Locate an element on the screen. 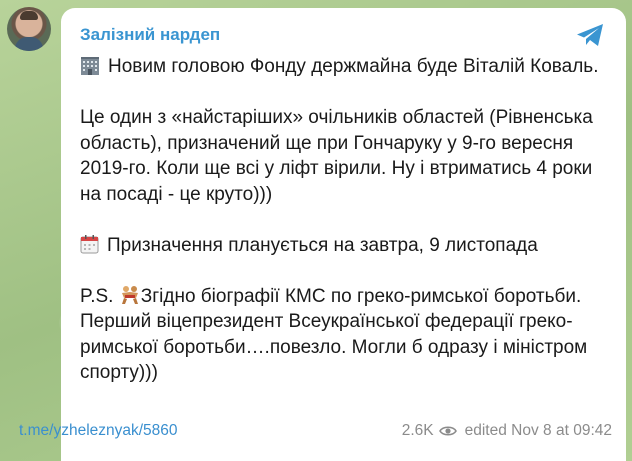 Image resolution: width=632 pixels, height=461 pixels. avatar-shirt is located at coordinates (29, 44).